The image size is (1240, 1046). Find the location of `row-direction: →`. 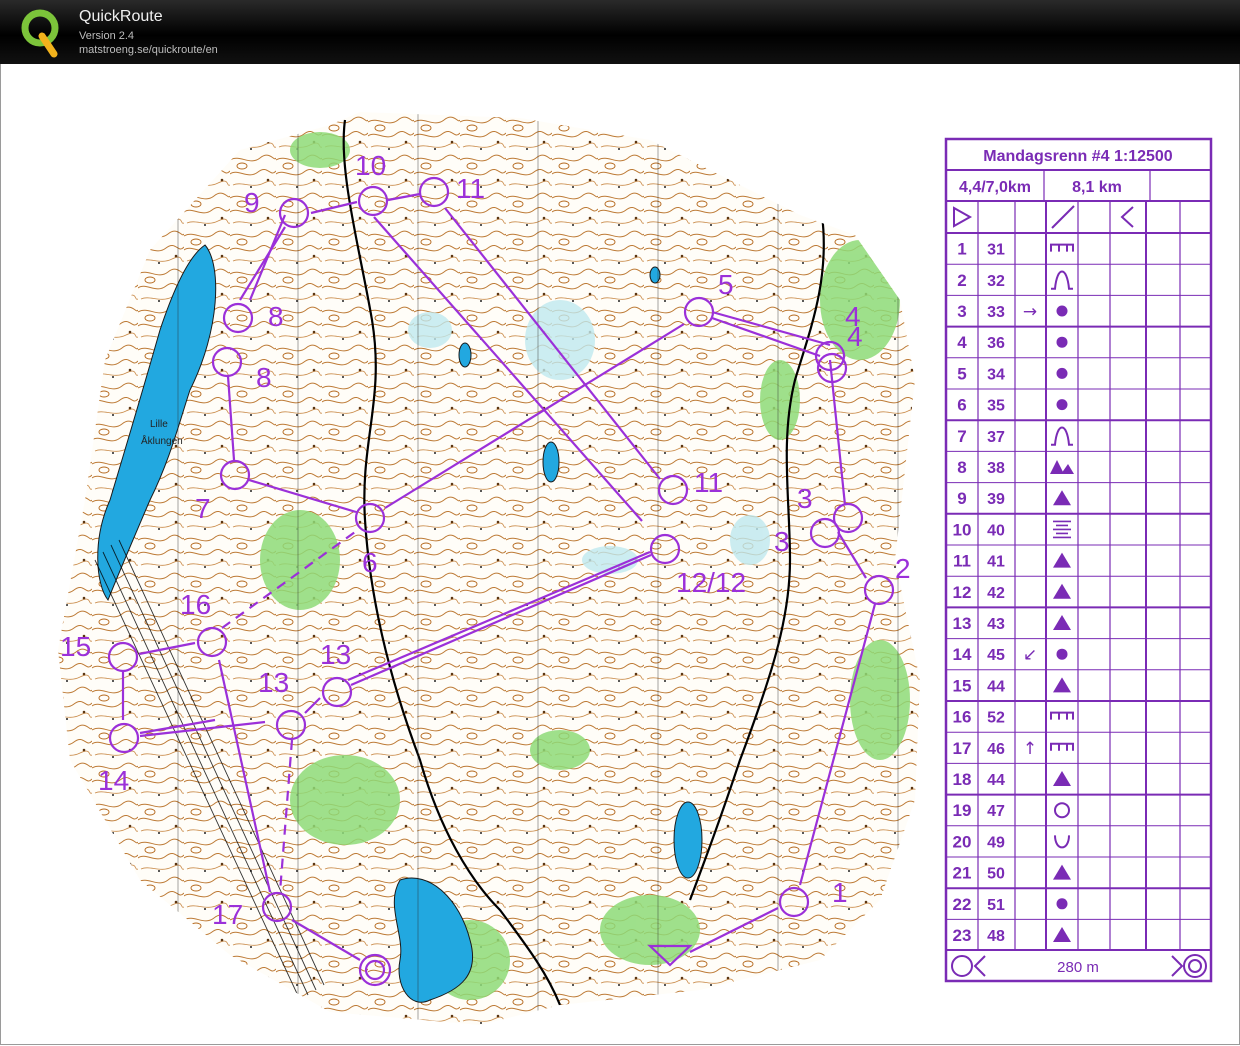

row-direction: → is located at coordinates (1030, 312).